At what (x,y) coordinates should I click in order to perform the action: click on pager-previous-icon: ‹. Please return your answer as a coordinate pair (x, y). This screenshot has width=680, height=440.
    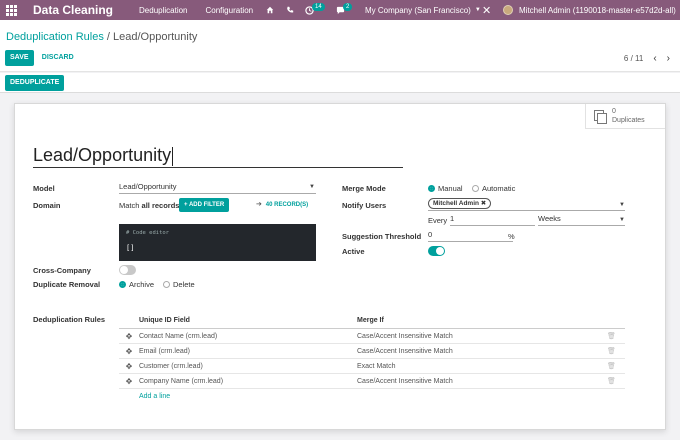
    Looking at the image, I should click on (654, 58).